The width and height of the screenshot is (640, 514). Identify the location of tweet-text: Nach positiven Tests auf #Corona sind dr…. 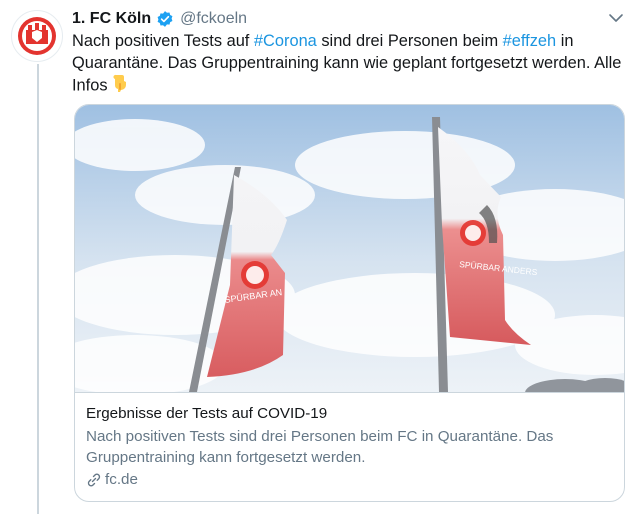
(350, 65).